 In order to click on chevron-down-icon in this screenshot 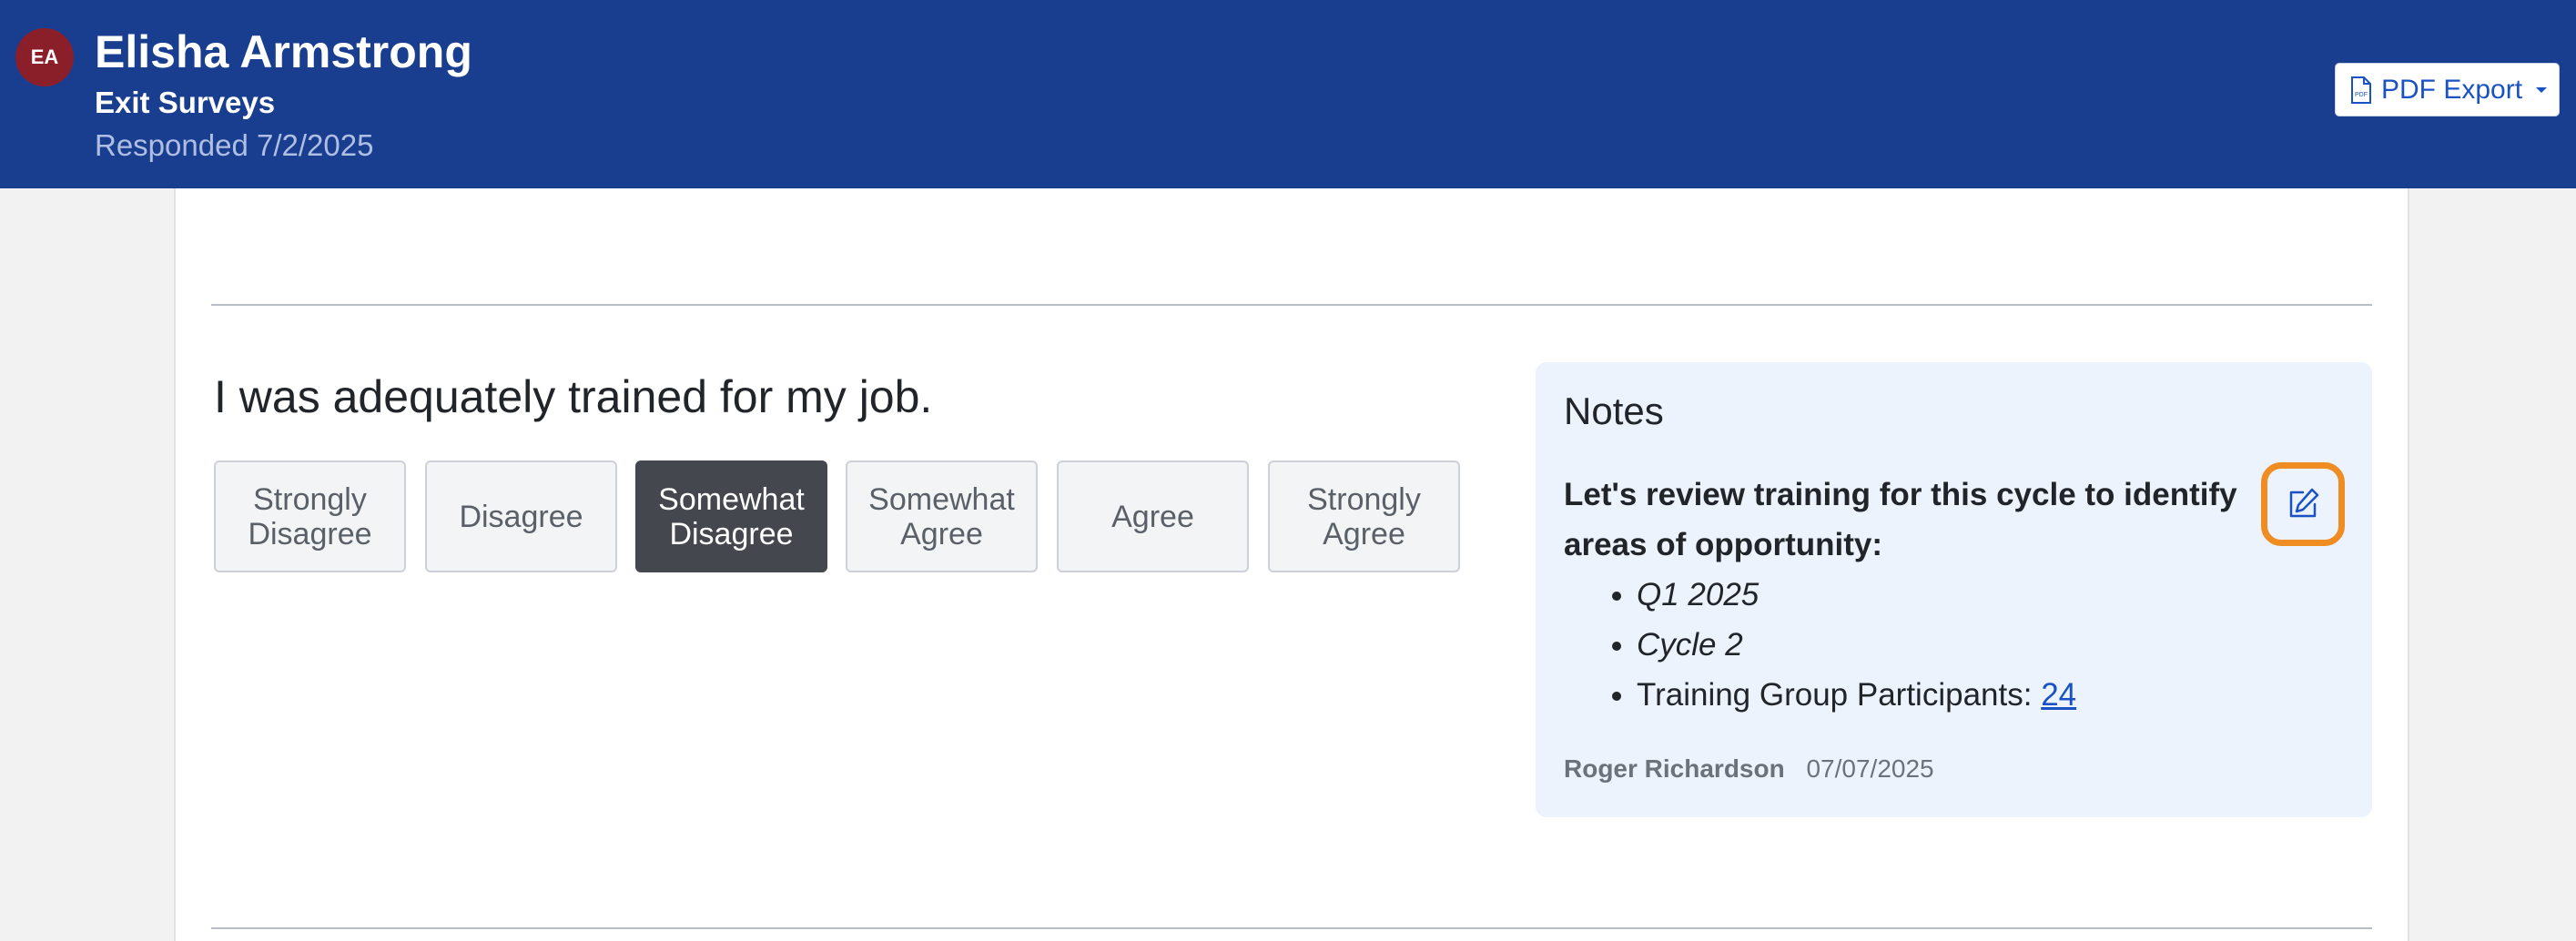, I will do `click(2541, 91)`.